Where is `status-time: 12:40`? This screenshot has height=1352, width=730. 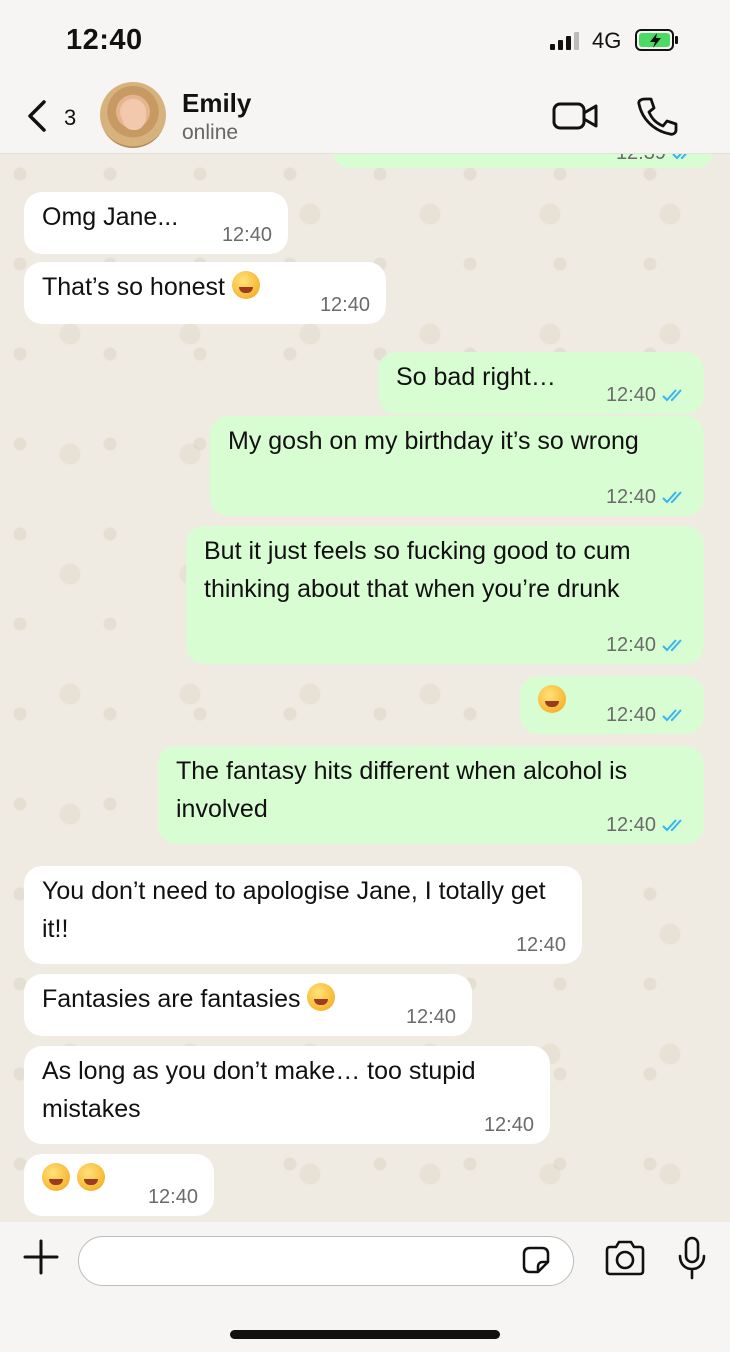
status-time: 12:40 is located at coordinates (104, 40).